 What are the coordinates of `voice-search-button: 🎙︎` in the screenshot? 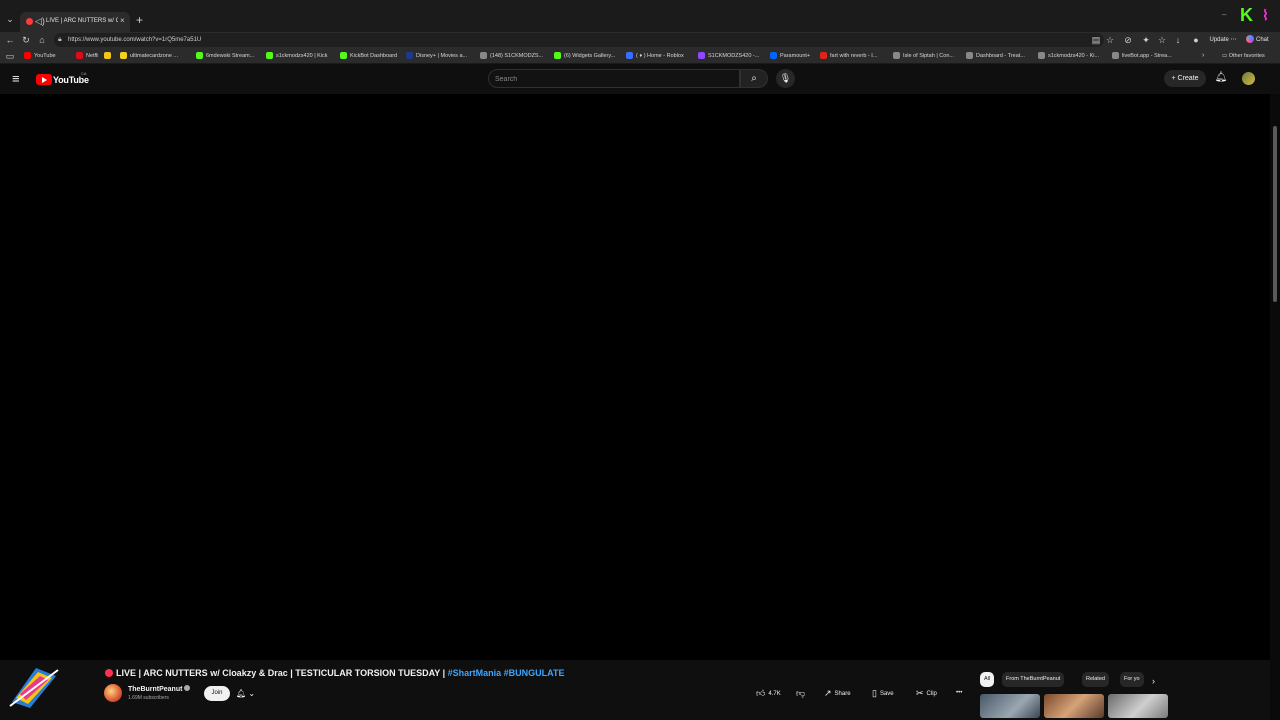 It's located at (785, 78).